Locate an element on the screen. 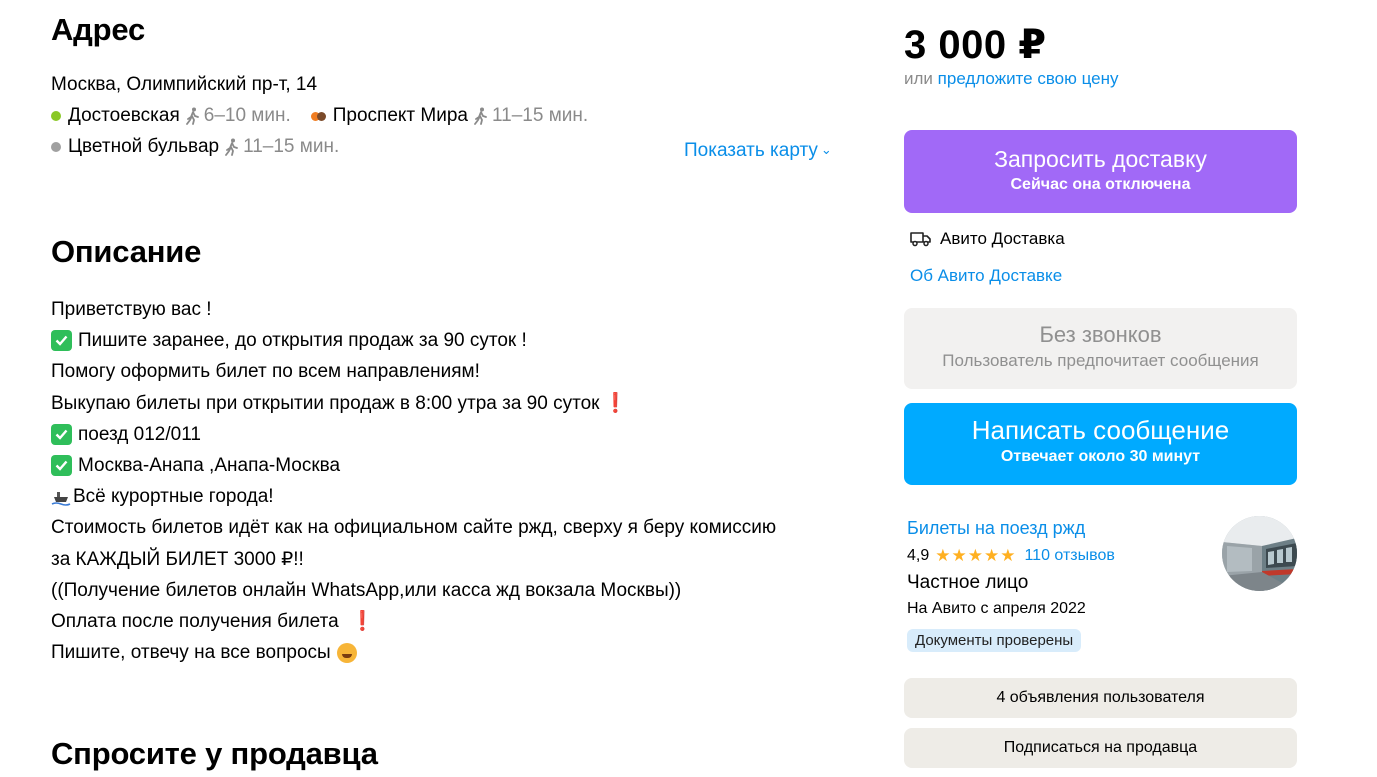 This screenshot has height=777, width=1377. description-line: поезд 012/011 is located at coordinates (413, 434).